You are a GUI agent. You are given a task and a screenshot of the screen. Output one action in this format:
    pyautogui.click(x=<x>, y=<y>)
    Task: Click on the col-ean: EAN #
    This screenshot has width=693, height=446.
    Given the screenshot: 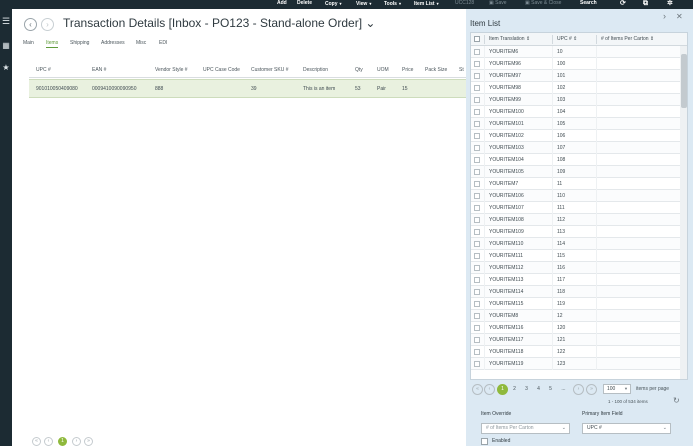 What is the action you would take?
    pyautogui.click(x=99, y=70)
    